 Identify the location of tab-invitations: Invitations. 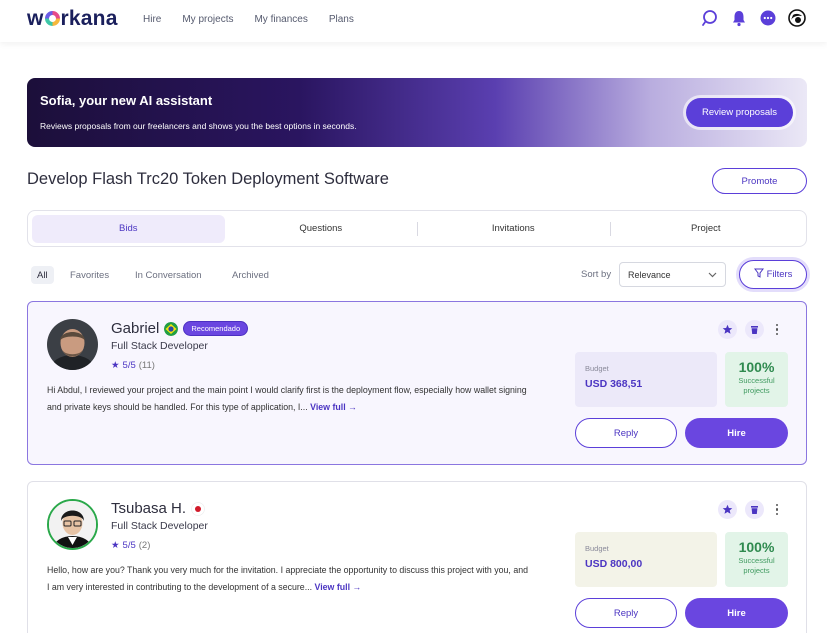
(513, 229).